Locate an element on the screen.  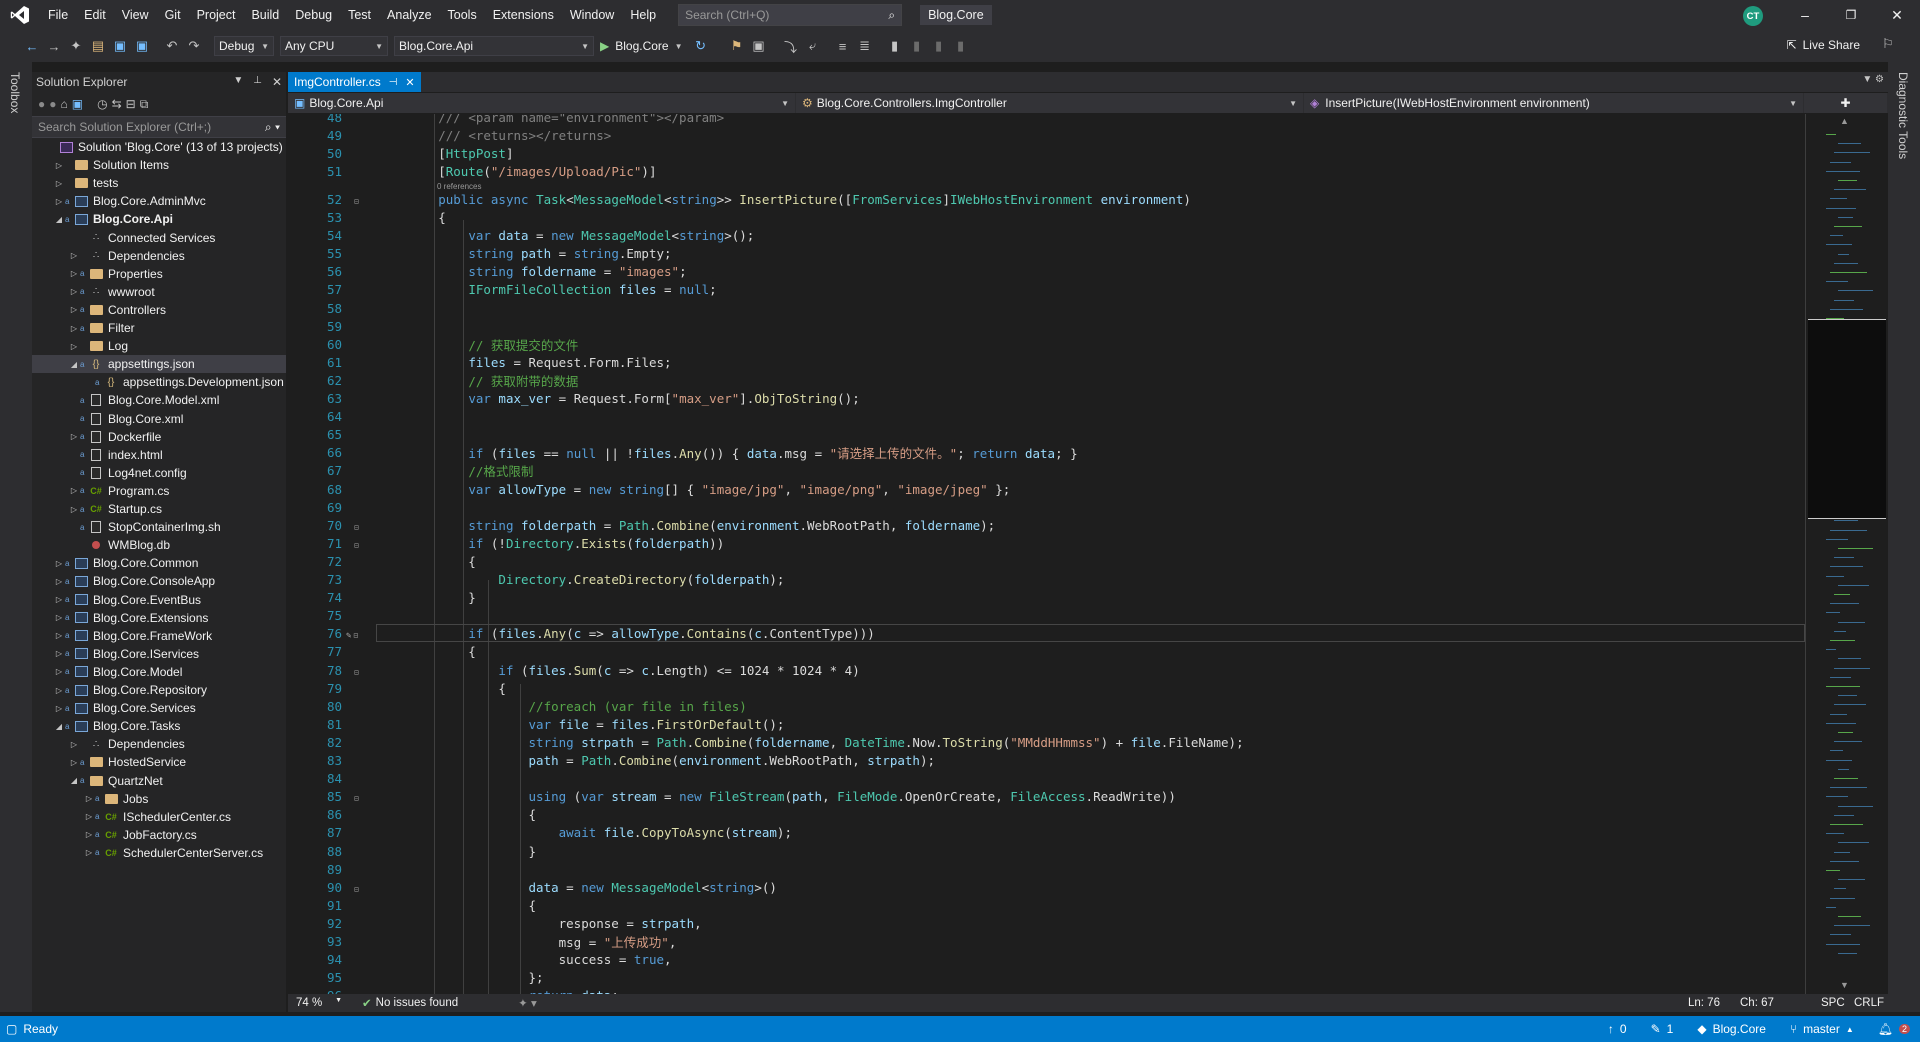
outdent-icon: ≣ is located at coordinates (865, 46).